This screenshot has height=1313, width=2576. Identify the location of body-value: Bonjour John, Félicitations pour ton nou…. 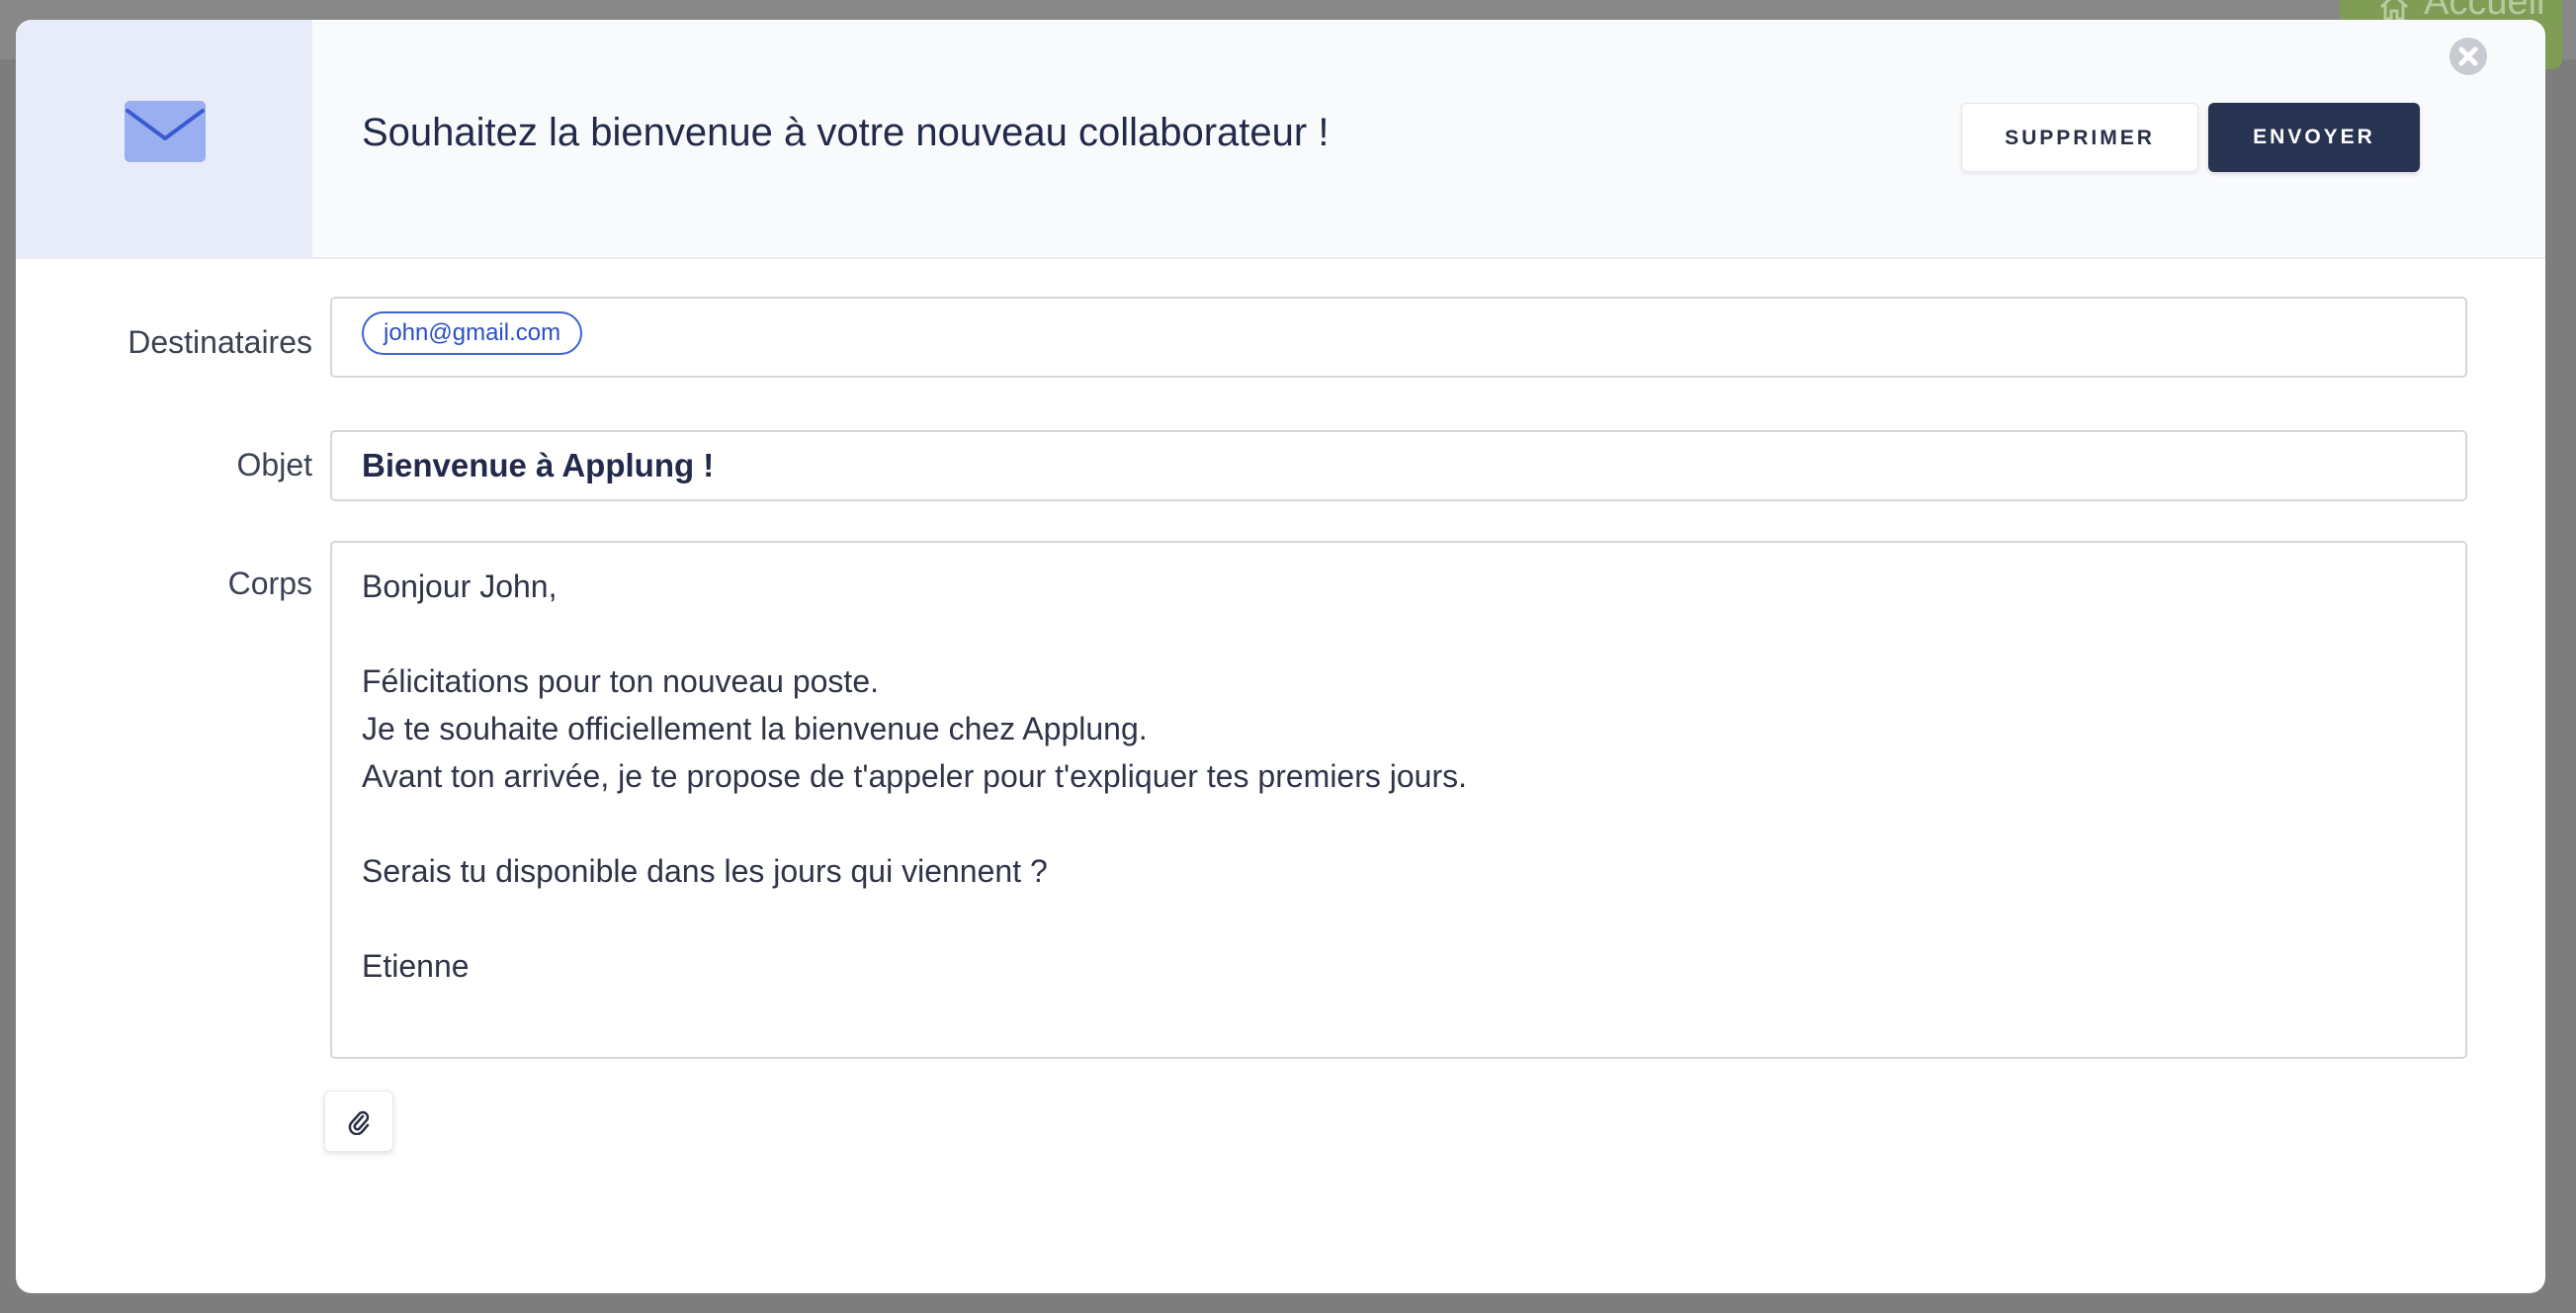
(915, 776).